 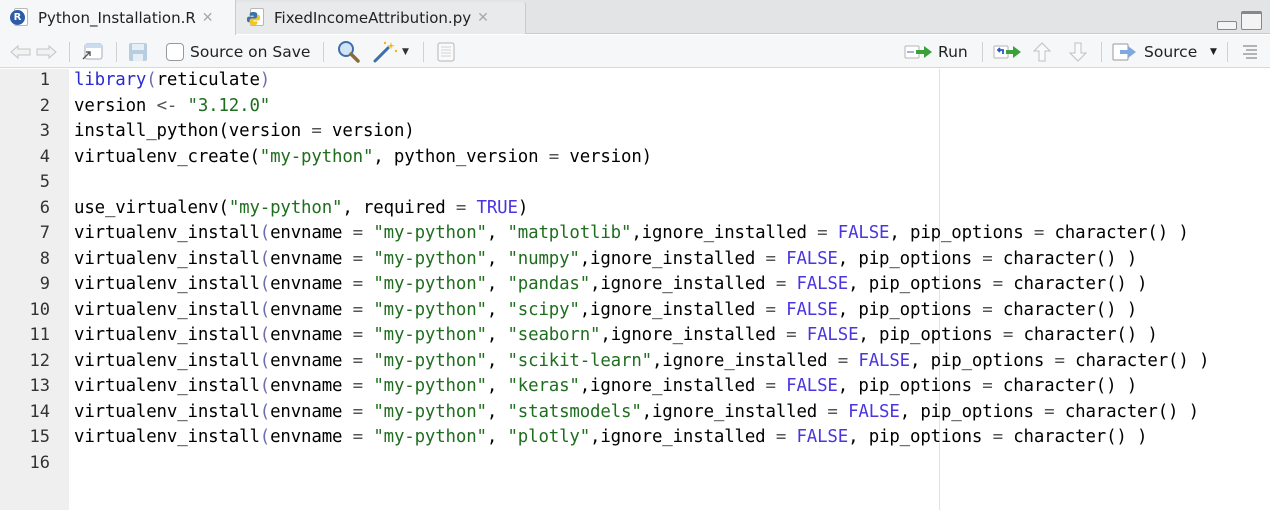 I want to click on arrow-left-icon, so click(x=20, y=51).